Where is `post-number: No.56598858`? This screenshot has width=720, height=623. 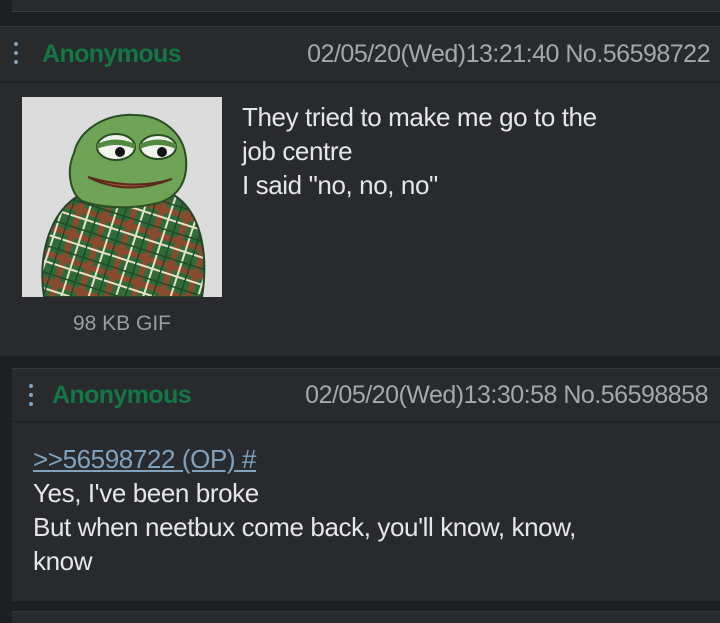 post-number: No.56598858 is located at coordinates (635, 395).